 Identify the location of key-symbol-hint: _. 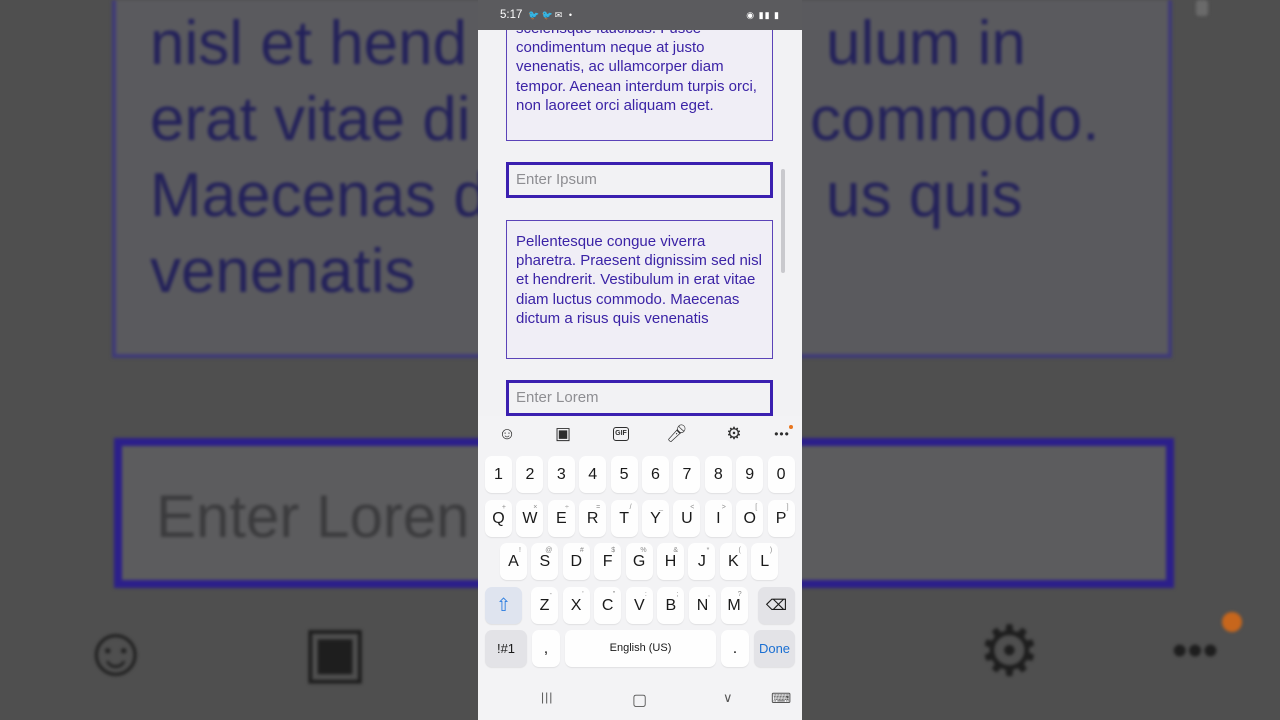
(661, 507).